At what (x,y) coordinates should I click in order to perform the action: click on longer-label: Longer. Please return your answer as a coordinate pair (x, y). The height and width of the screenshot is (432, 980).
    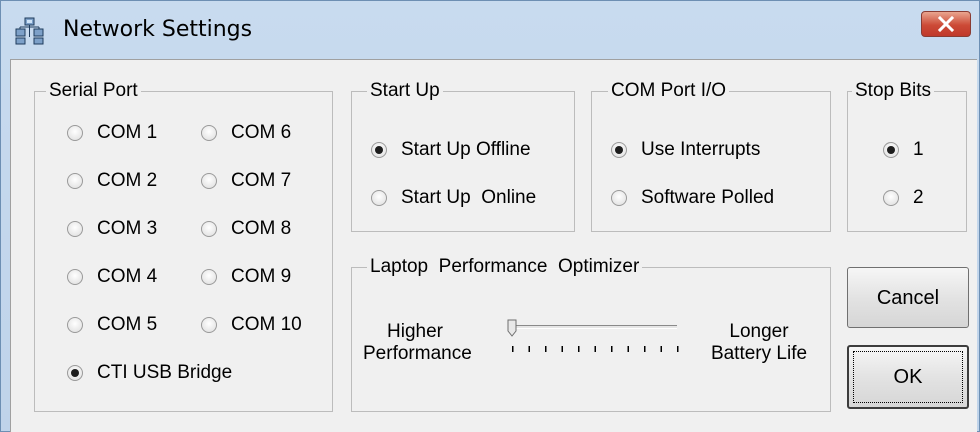
    Looking at the image, I should click on (759, 331).